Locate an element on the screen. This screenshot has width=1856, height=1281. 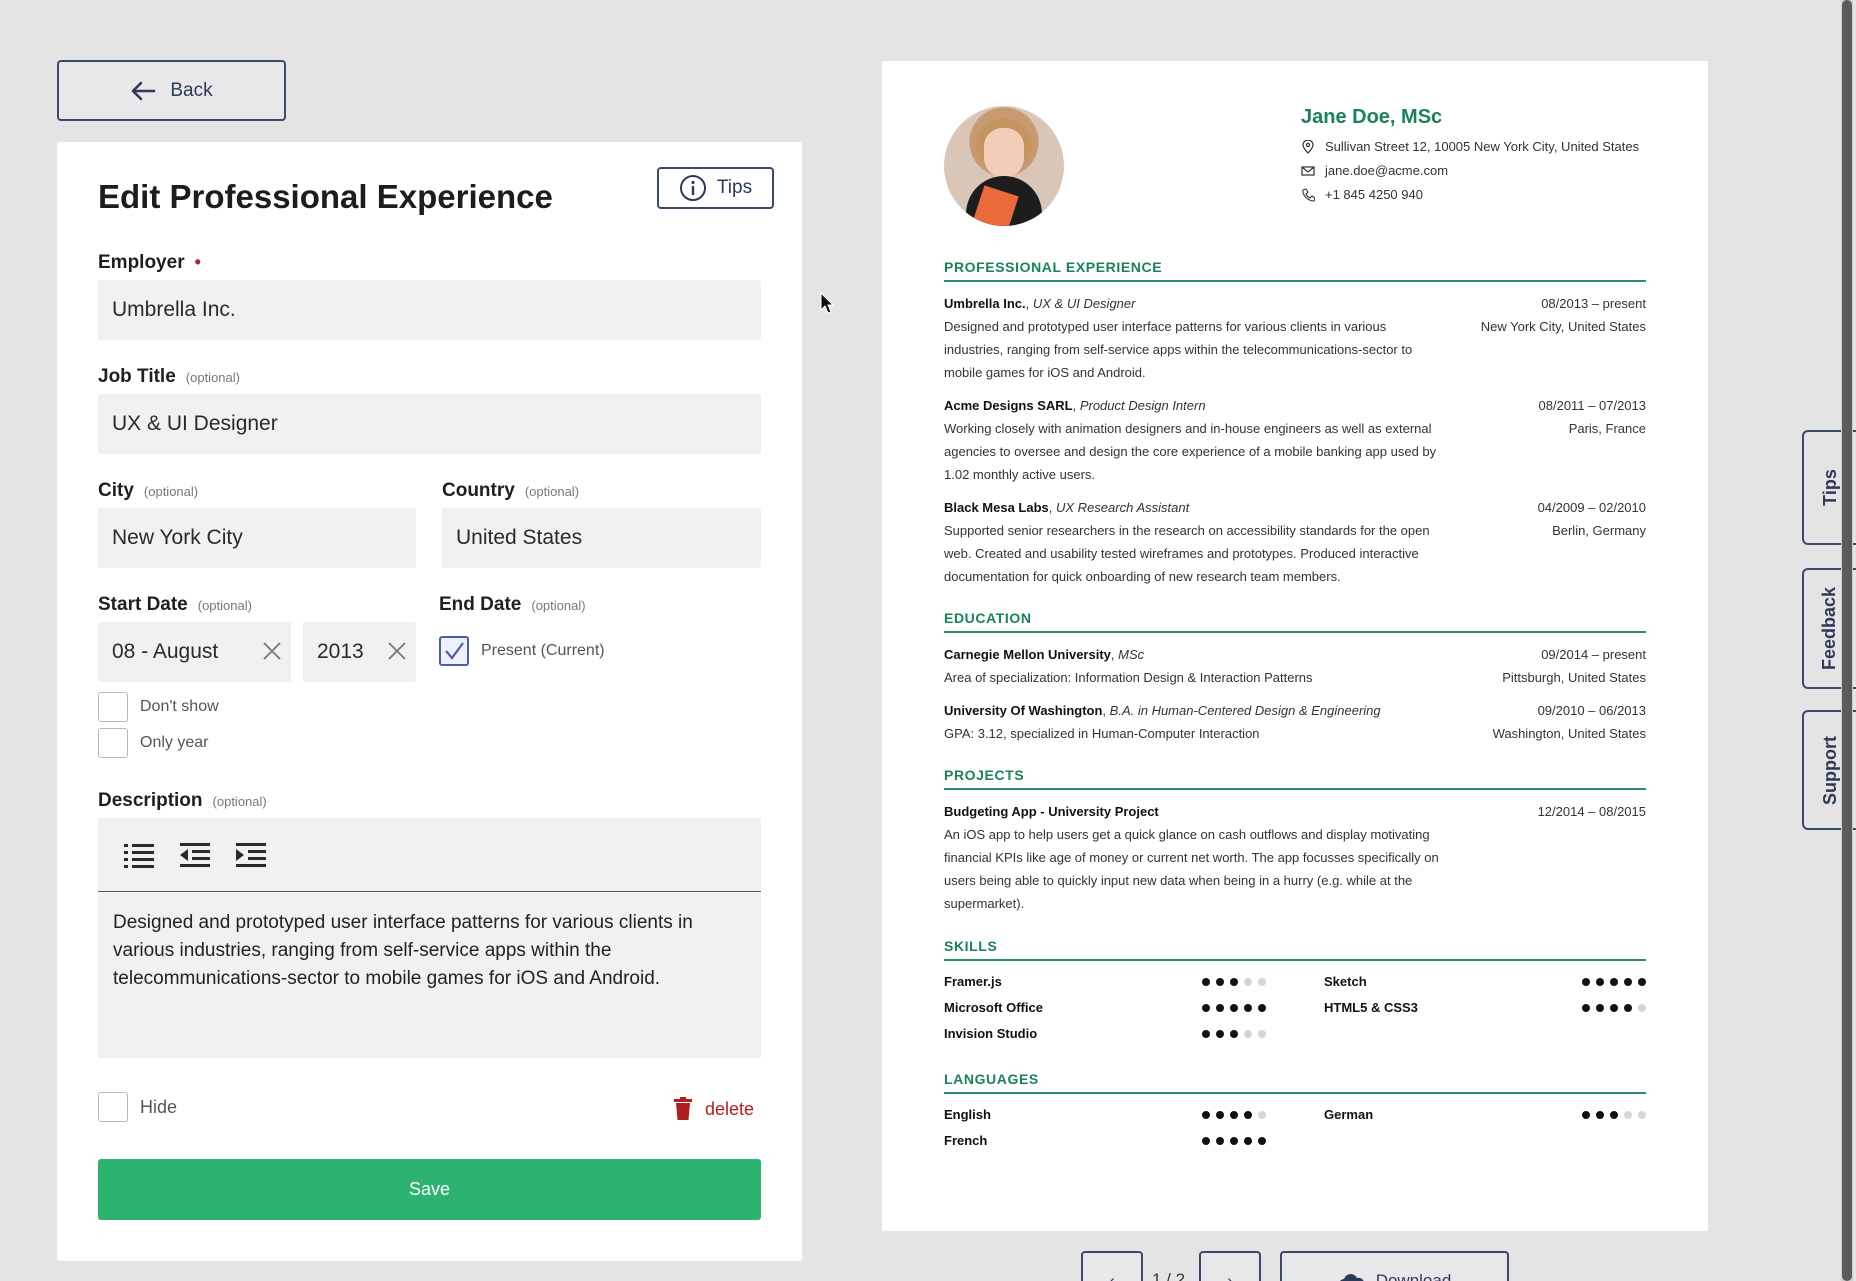
required-mark: • is located at coordinates (197, 262).